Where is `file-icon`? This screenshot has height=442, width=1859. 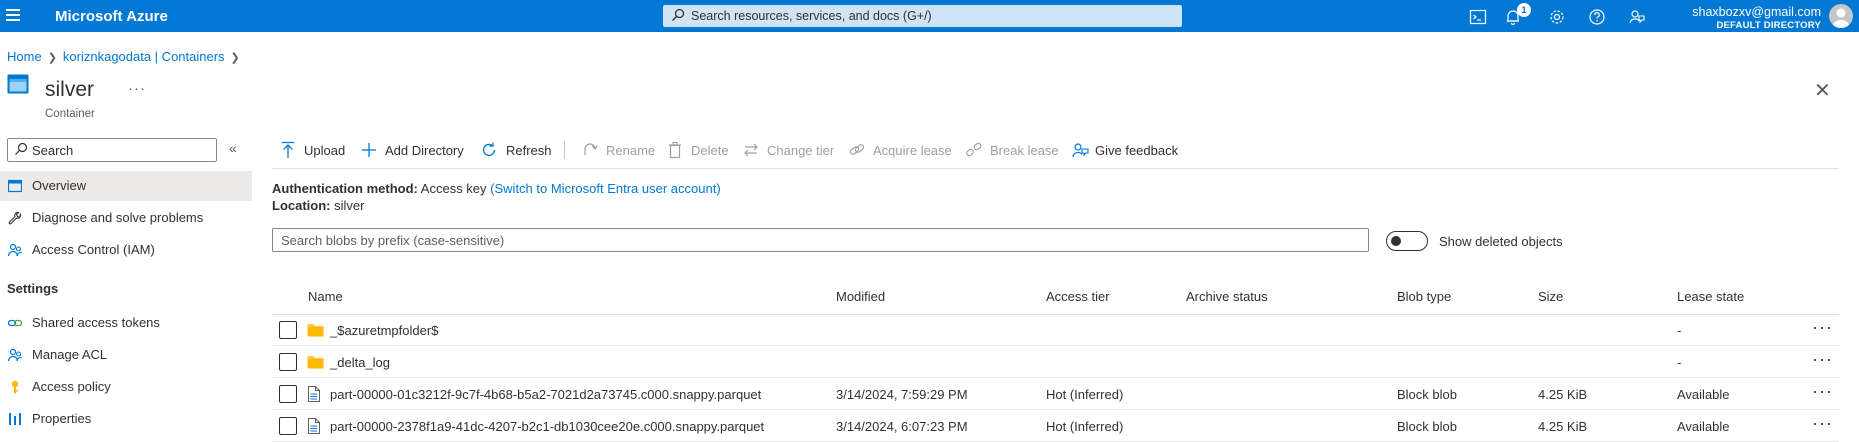
file-icon is located at coordinates (314, 426).